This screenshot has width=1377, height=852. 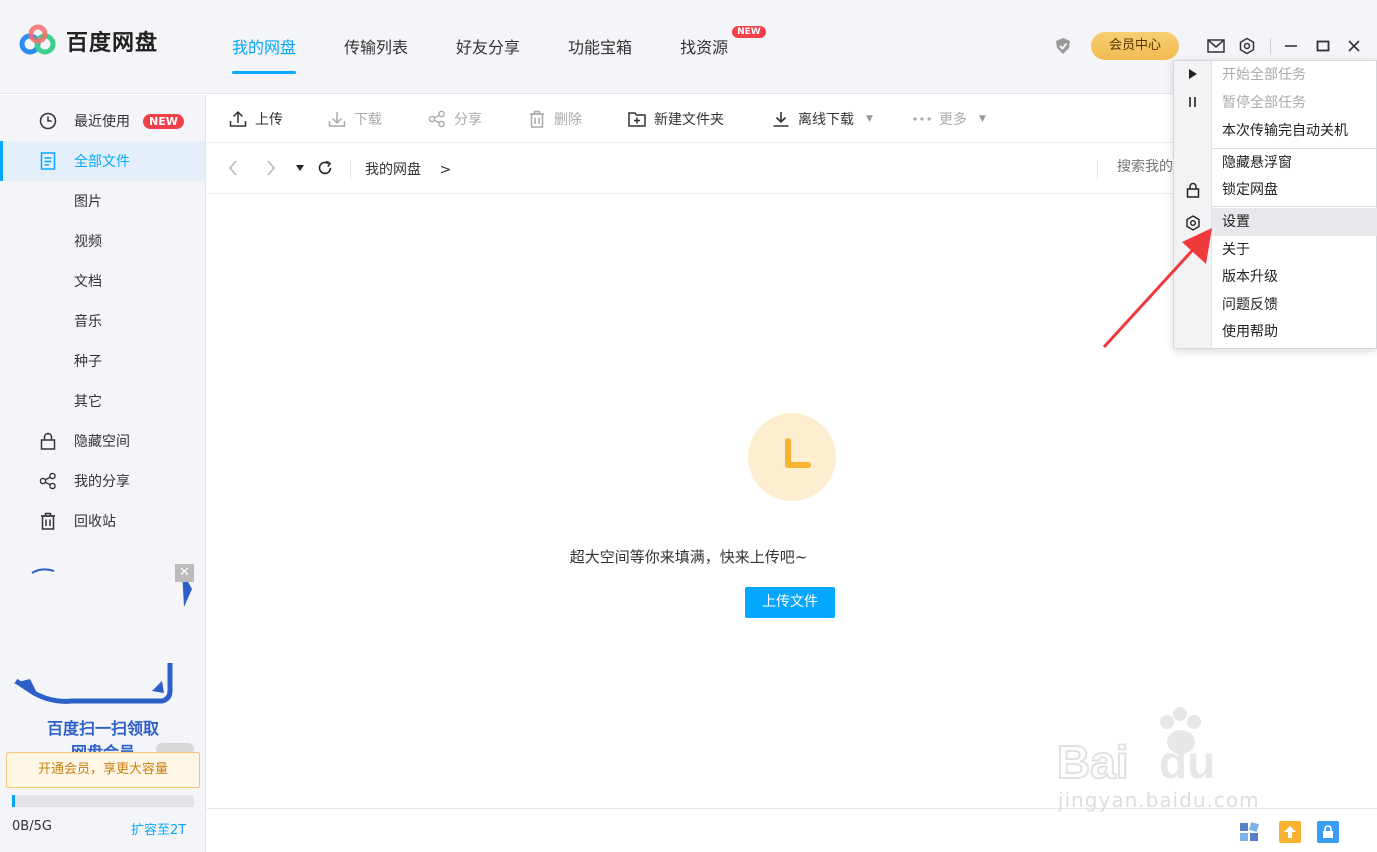 I want to click on svg-text: du, so click(x=1187, y=762).